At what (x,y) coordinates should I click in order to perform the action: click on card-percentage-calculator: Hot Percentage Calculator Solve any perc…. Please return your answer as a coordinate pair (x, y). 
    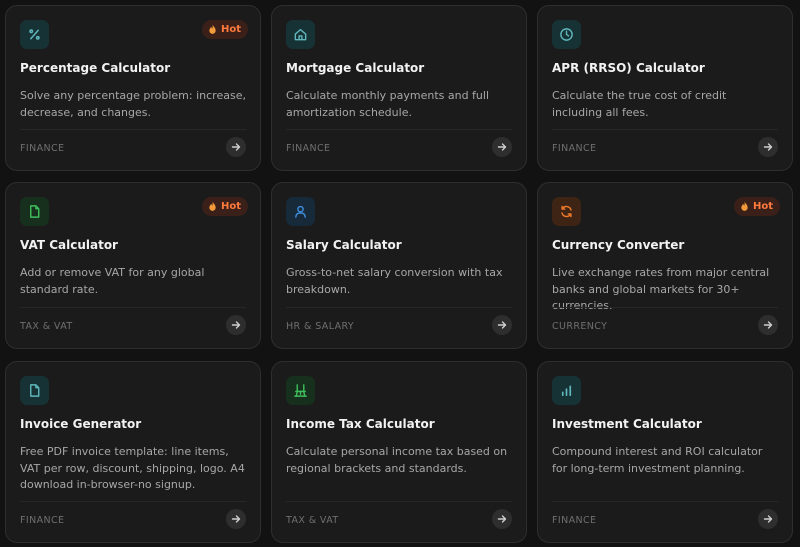
    Looking at the image, I should click on (133, 88).